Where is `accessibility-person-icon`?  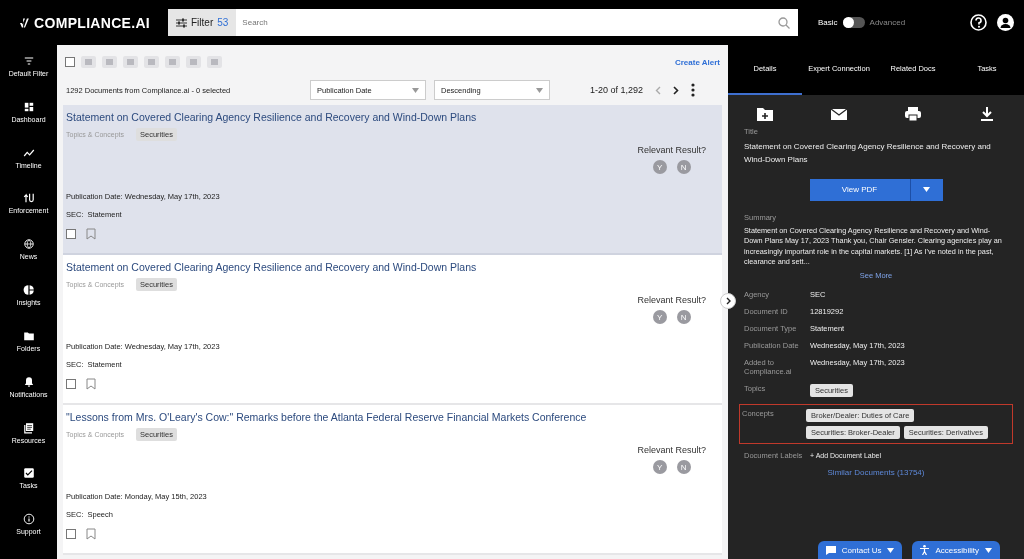
accessibility-person-icon is located at coordinates (925, 550).